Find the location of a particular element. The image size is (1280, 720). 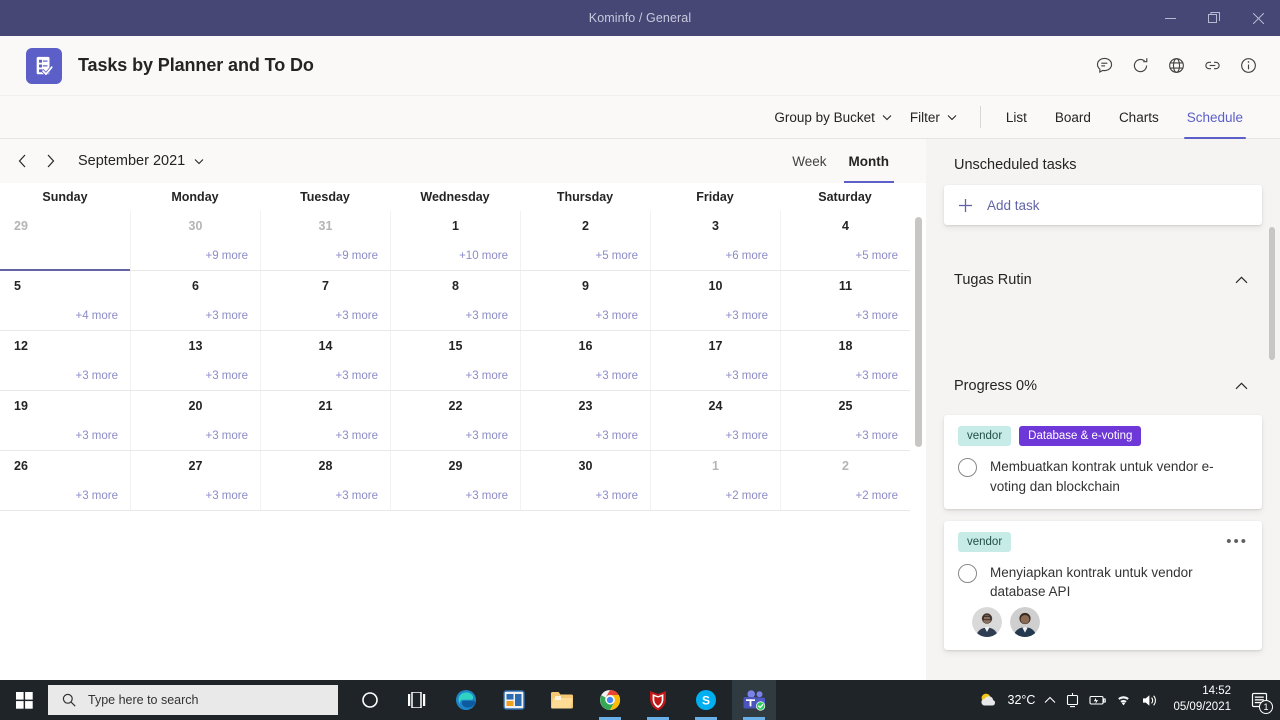

tab-schedule: Schedule is located at coordinates (1215, 117).